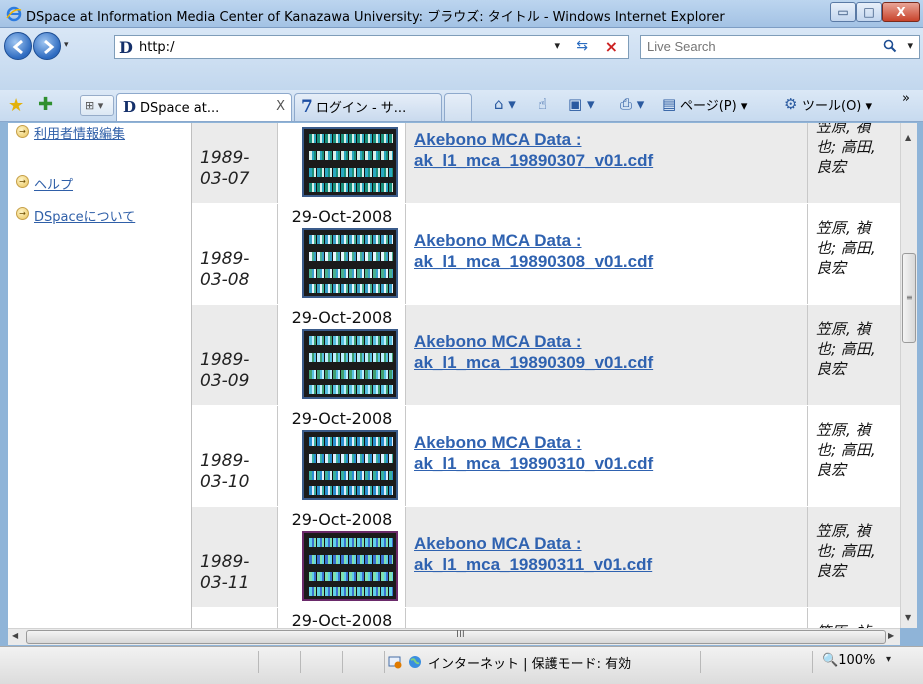 This screenshot has width=923, height=684. I want to click on horizontal-scrollbar: ◀ III ▶, so click(454, 636).